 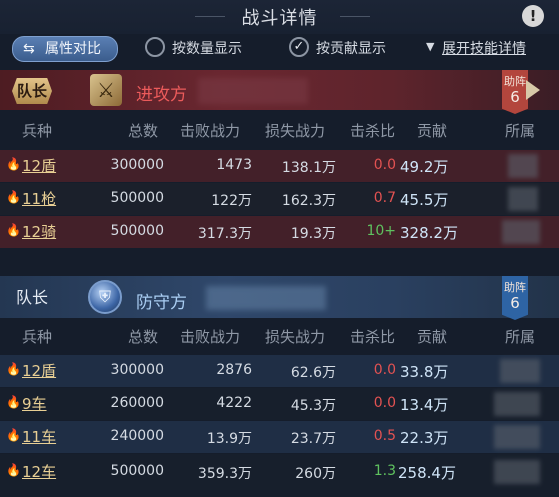 I want to click on compare-attributes-label: 属性对比, so click(x=73, y=49).